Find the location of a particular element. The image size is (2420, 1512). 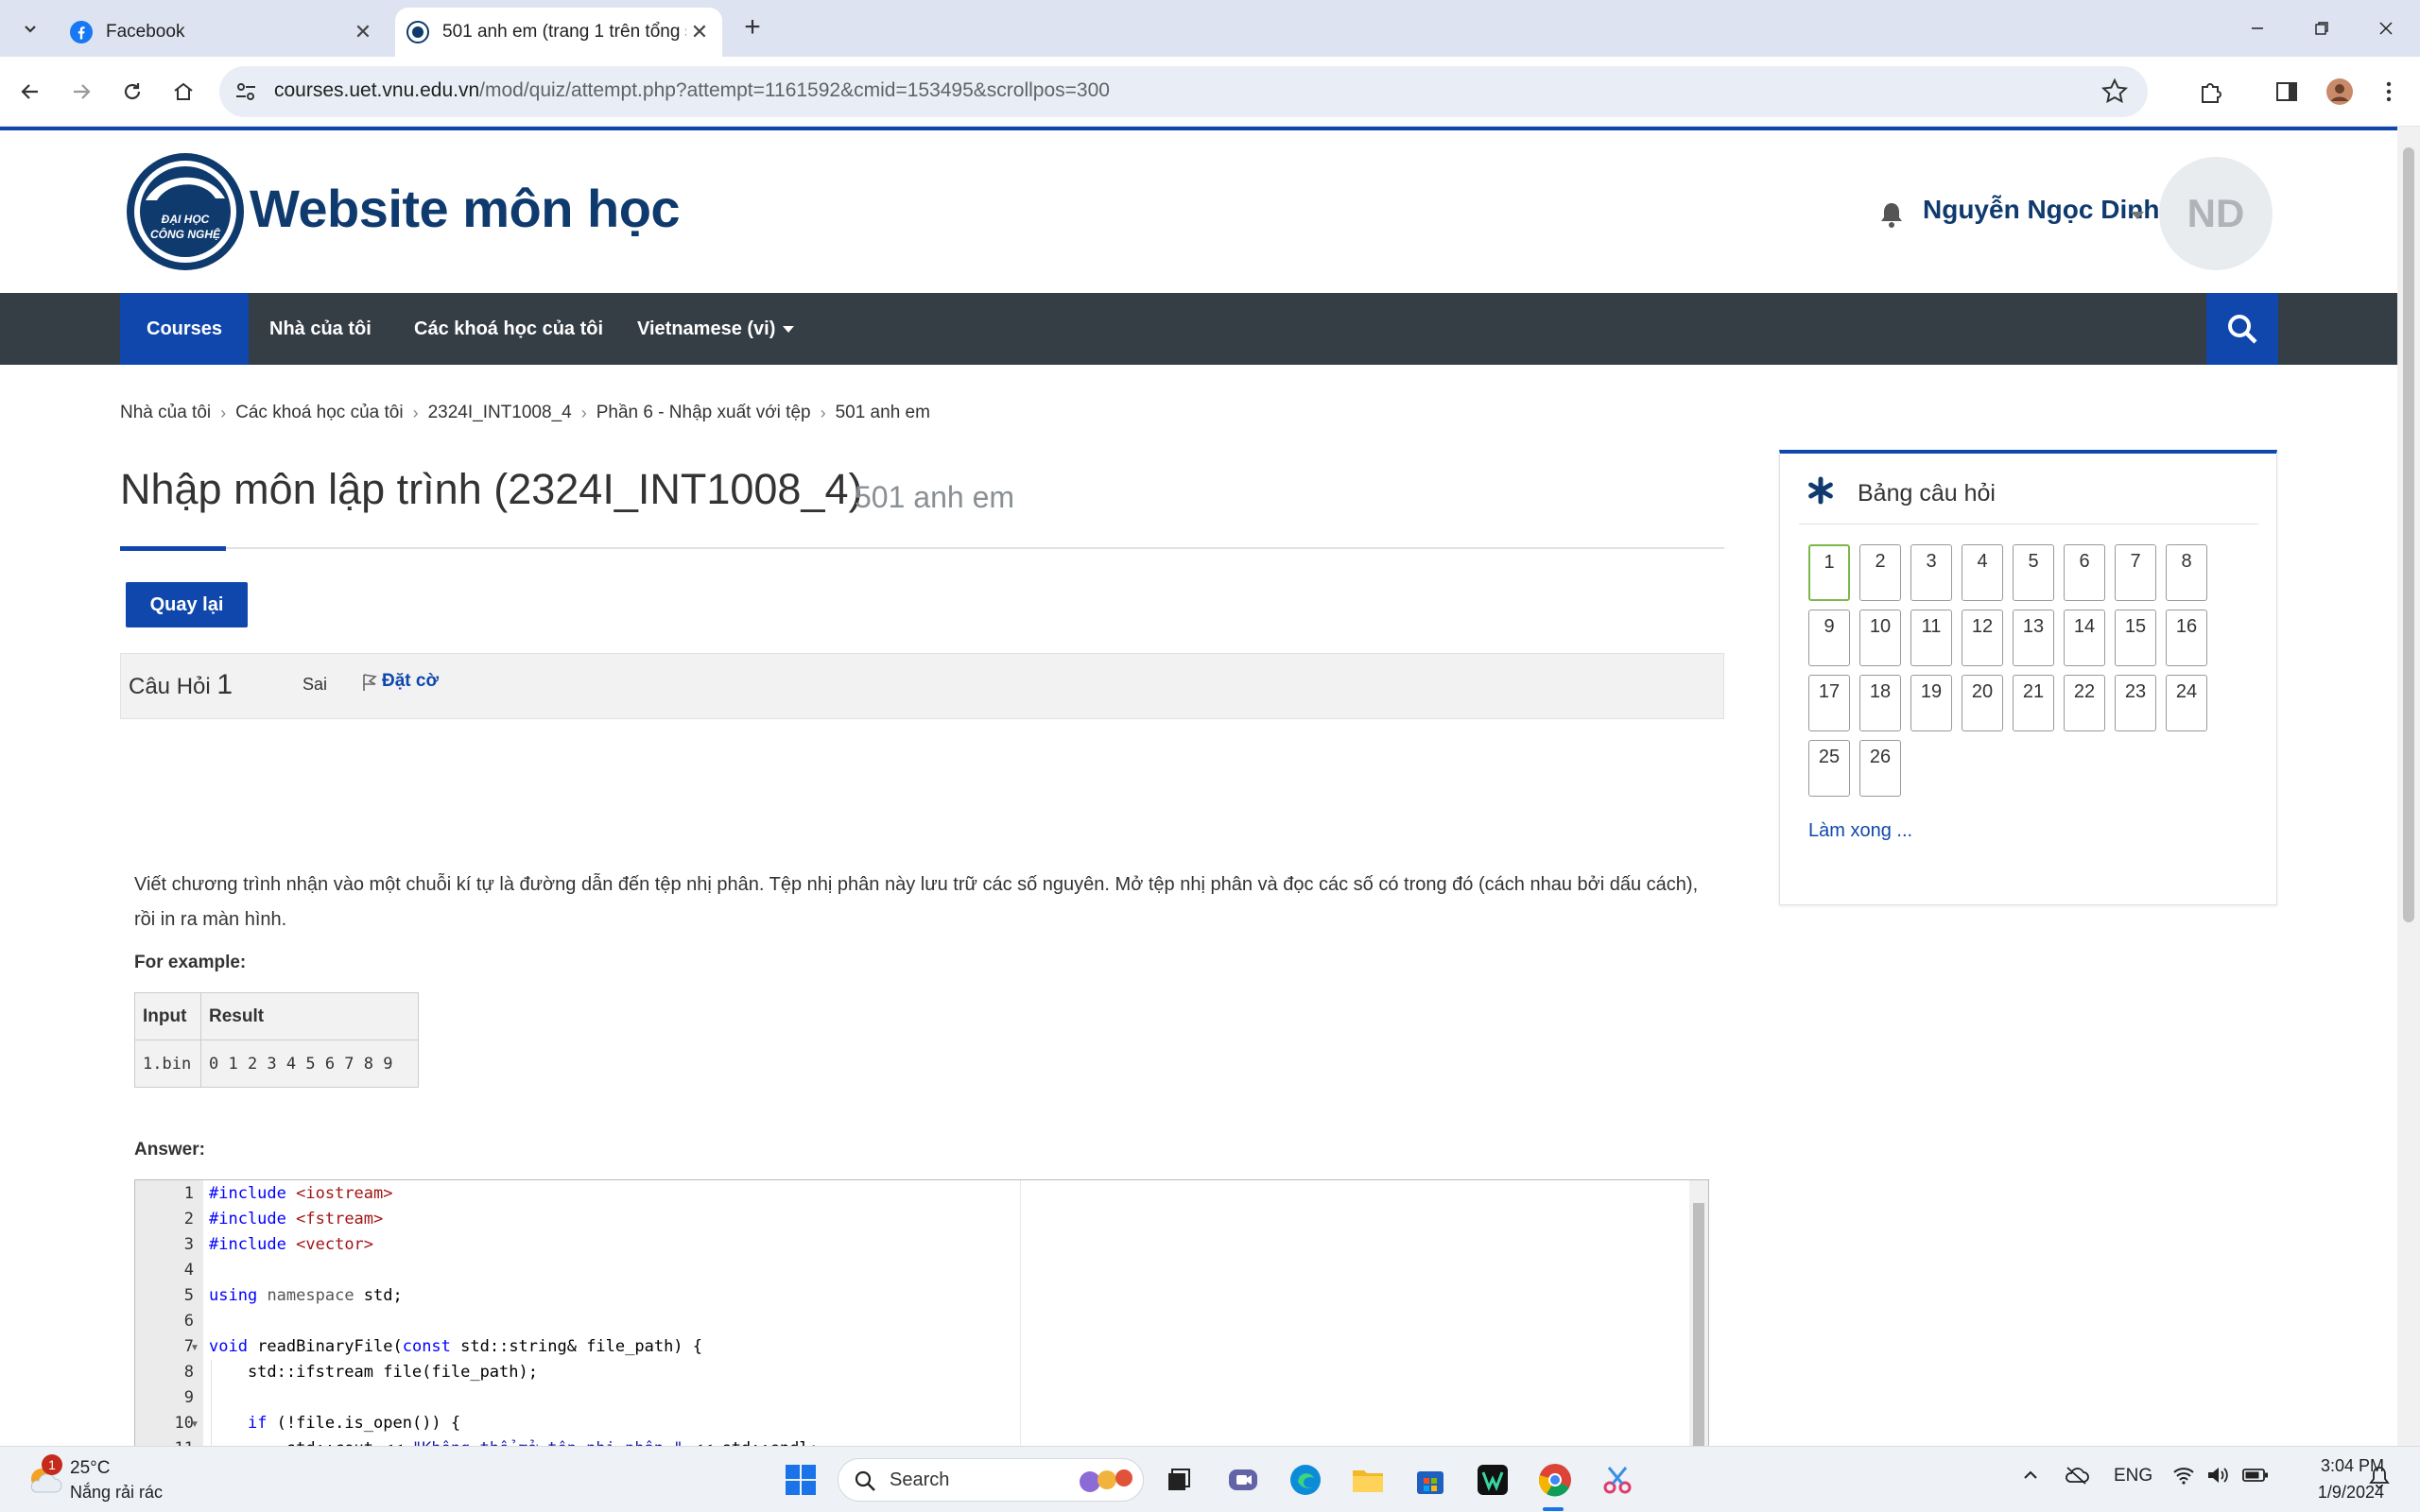

quiz-nav-question-button: 5 is located at coordinates (2033, 572).